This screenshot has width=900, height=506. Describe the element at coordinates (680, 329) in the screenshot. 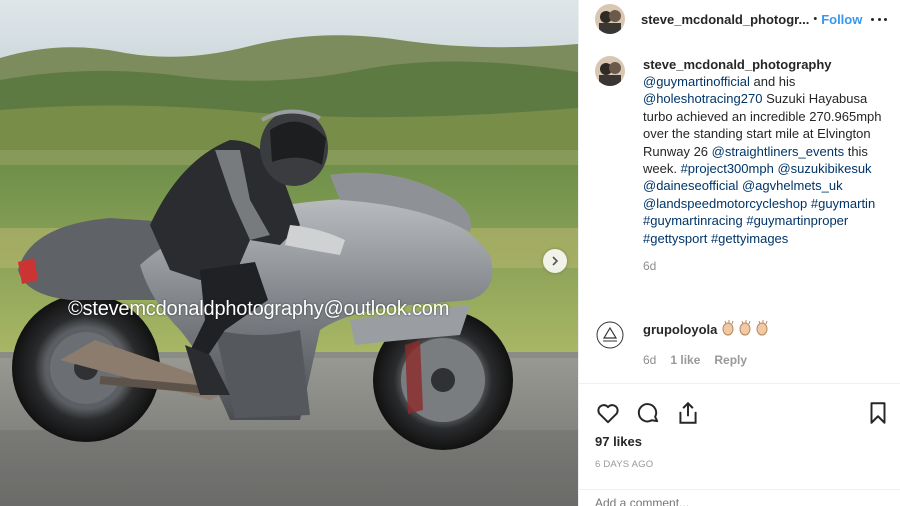

I see `commenter-username: grupoloyola` at that location.